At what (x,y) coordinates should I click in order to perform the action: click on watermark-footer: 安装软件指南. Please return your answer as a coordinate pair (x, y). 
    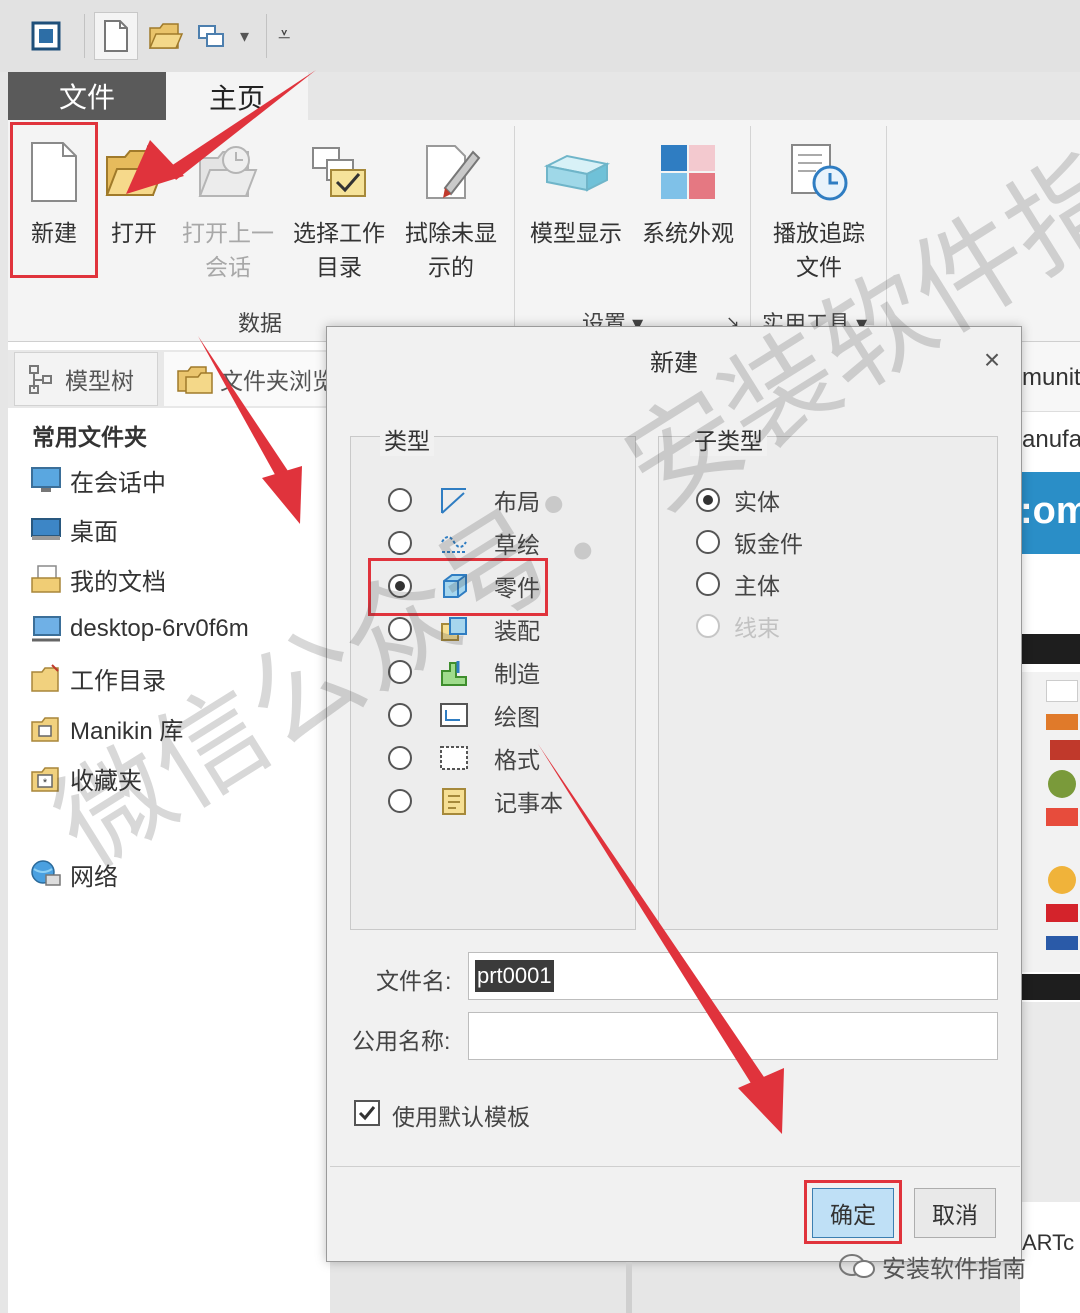
    Looking at the image, I should click on (943, 1266).